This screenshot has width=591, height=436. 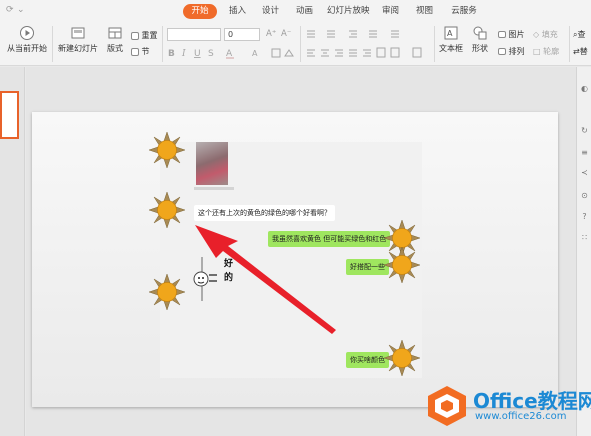 I want to click on shape-label: 形状, so click(x=480, y=48).